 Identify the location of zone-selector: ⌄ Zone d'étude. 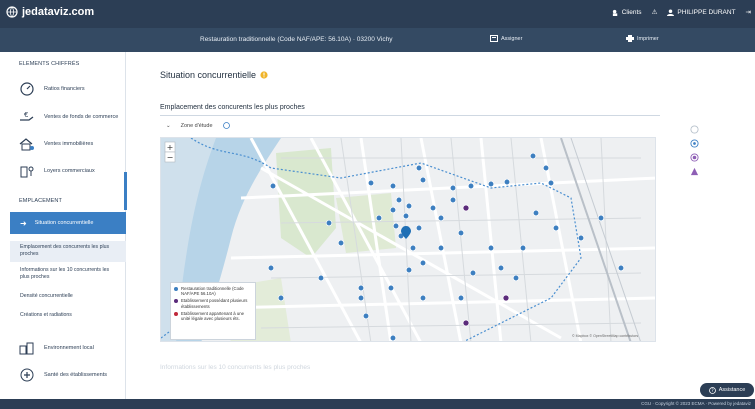
(198, 125).